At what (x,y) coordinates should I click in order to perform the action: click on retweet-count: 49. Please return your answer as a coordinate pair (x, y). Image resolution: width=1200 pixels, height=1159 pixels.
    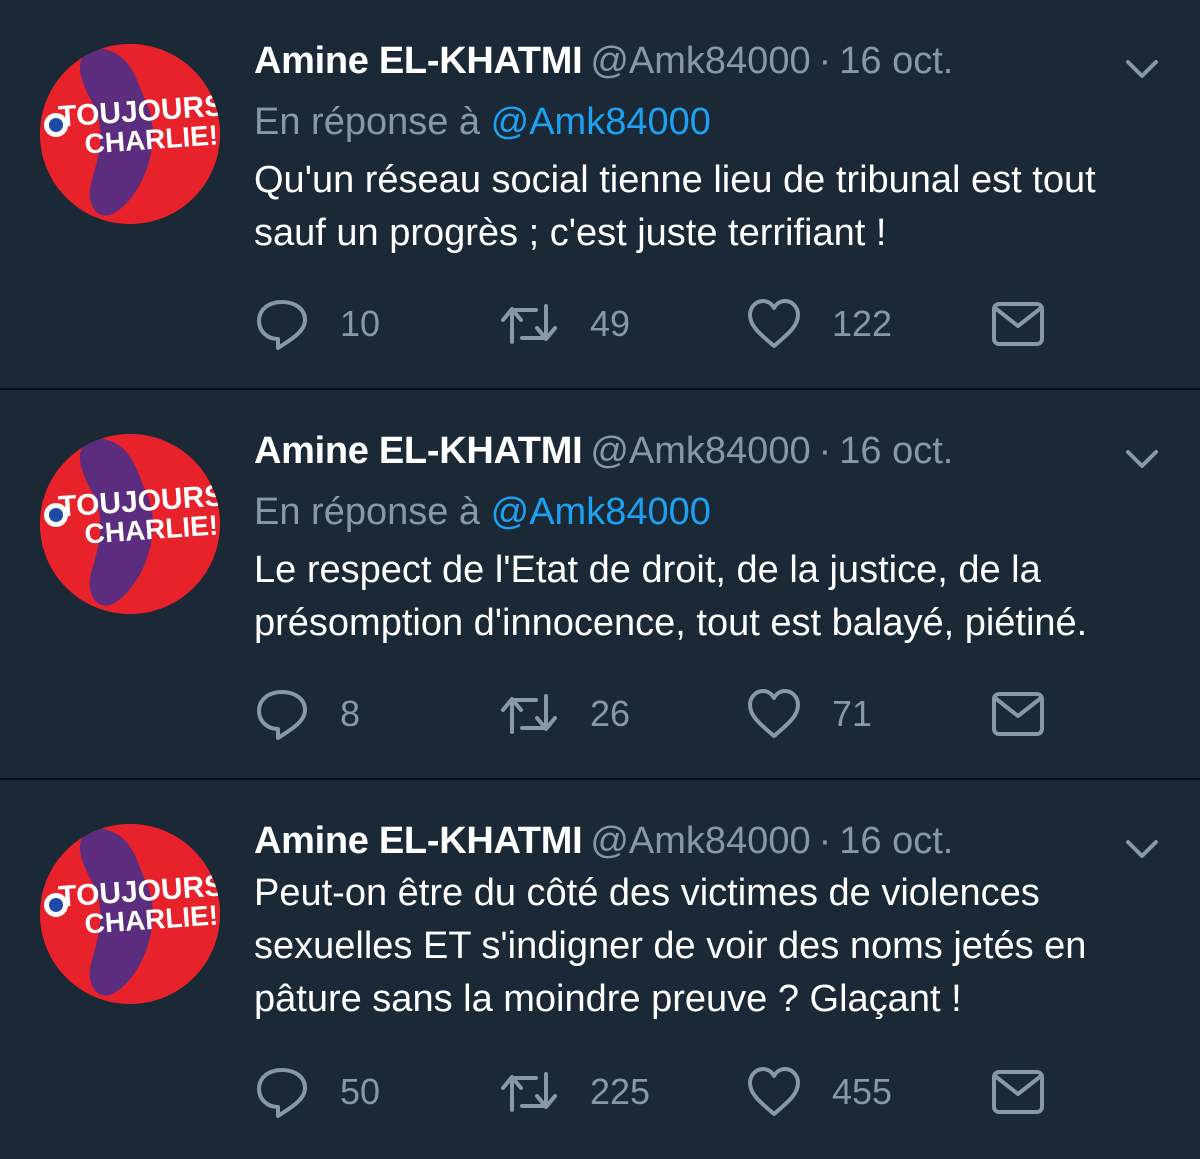
    Looking at the image, I should click on (610, 323).